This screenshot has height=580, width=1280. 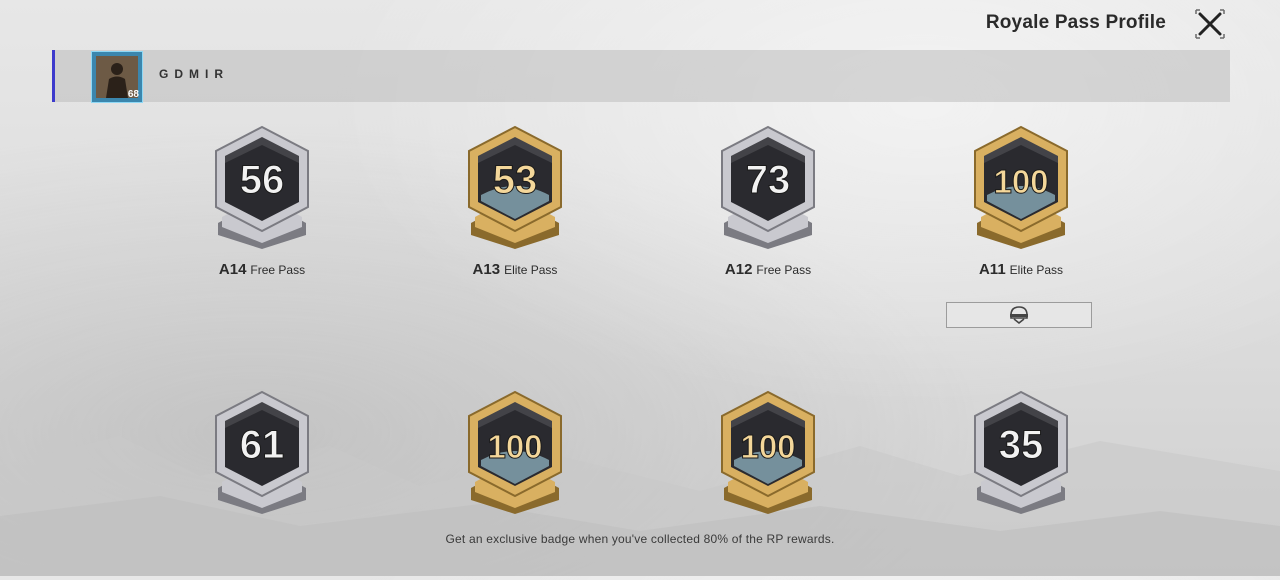 I want to click on badge-level: 56, so click(x=262, y=180).